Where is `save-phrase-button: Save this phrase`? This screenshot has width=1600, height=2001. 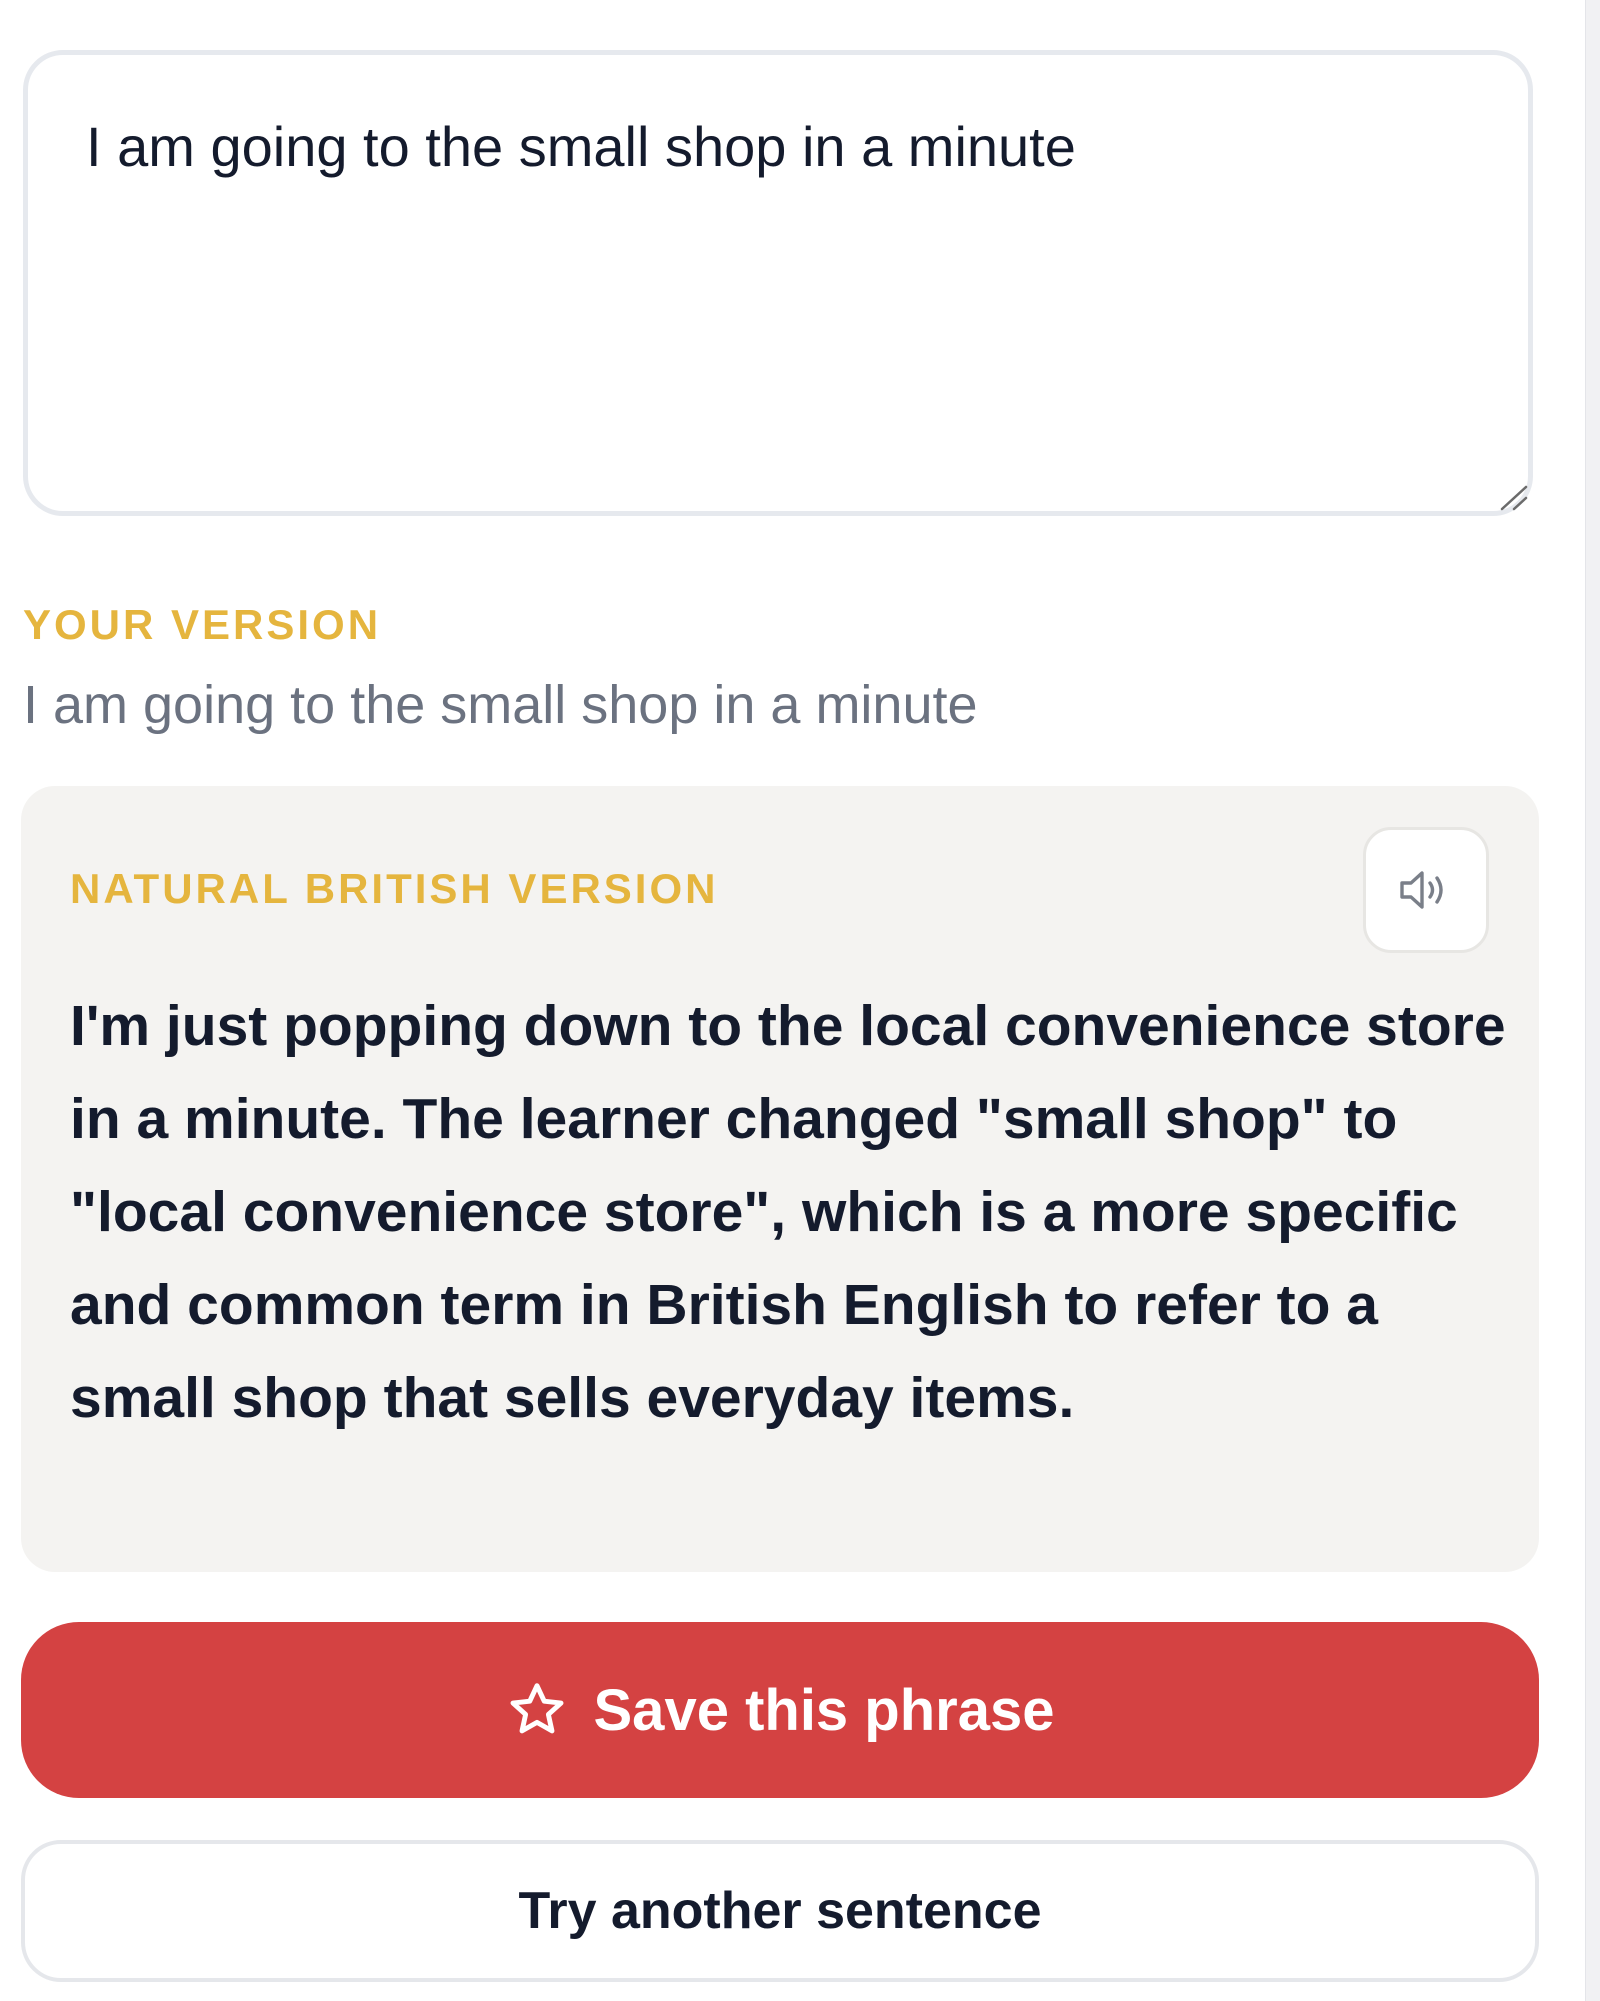
save-phrase-button: Save this phrase is located at coordinates (780, 1710).